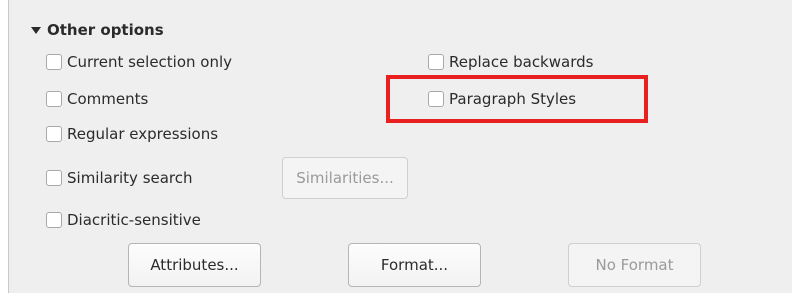 The width and height of the screenshot is (792, 293). Describe the element at coordinates (54, 220) in the screenshot. I see `diacritic-sensitive-checkbox` at that location.